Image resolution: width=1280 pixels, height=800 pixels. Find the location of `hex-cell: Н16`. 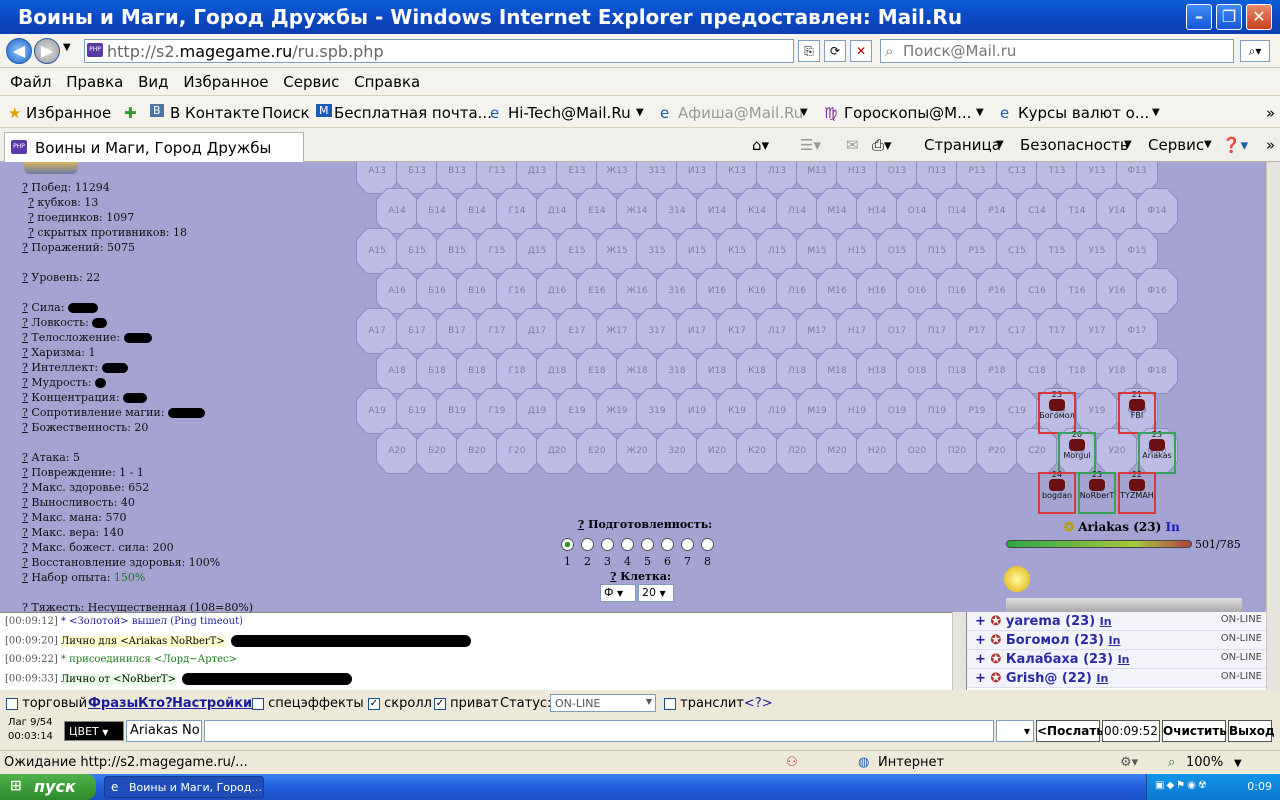

hex-cell: Н16 is located at coordinates (877, 291).